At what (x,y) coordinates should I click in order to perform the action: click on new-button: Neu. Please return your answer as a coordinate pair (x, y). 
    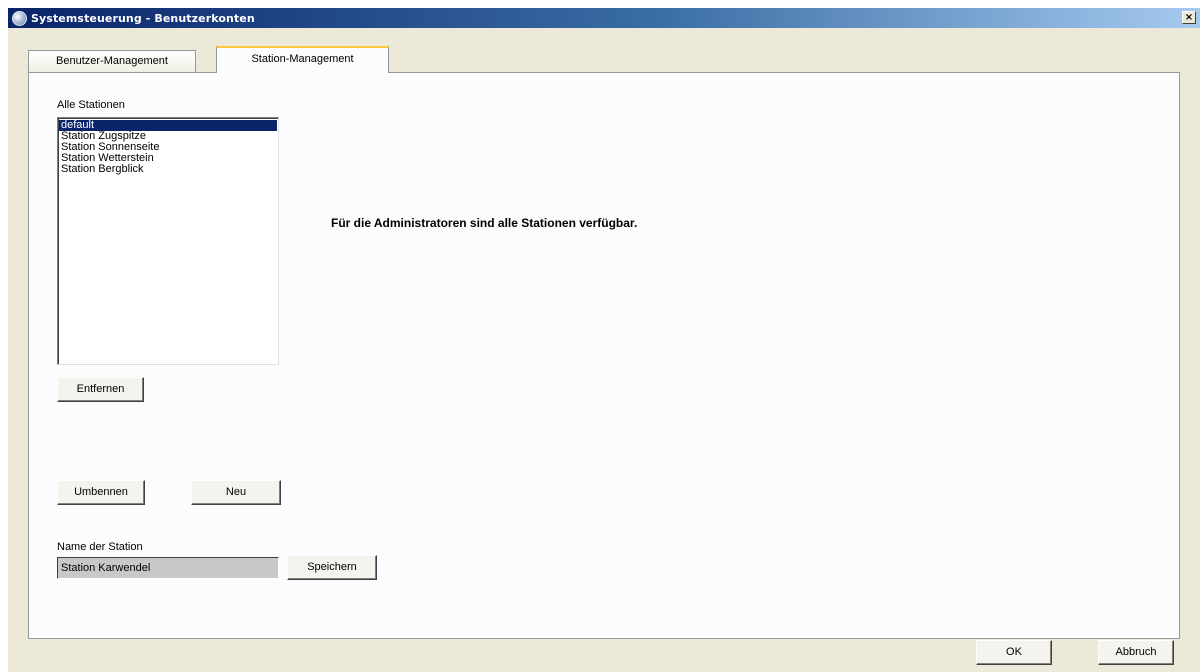
    Looking at the image, I should click on (236, 492).